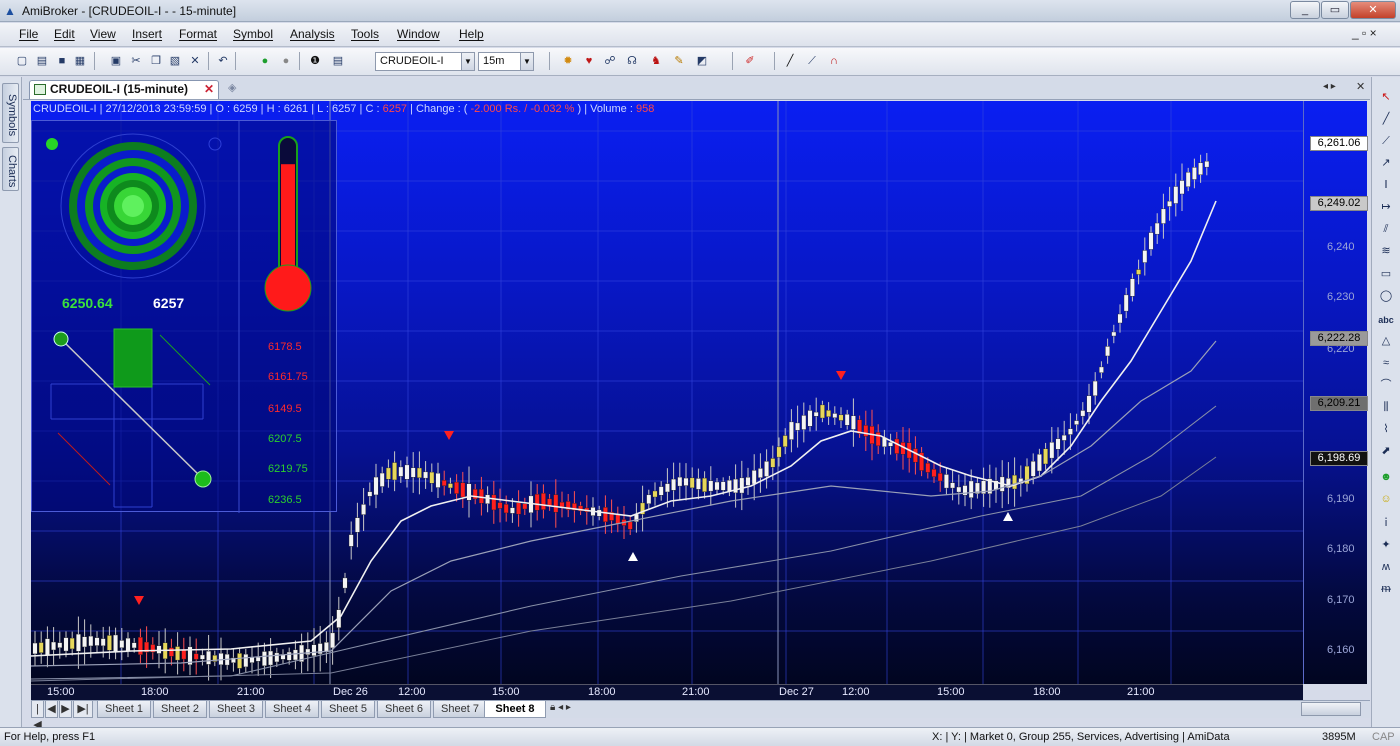 Image resolution: width=1400 pixels, height=746 pixels. What do you see at coordinates (51, 709) in the screenshot?
I see `prev-sheet-button: ◀` at bounding box center [51, 709].